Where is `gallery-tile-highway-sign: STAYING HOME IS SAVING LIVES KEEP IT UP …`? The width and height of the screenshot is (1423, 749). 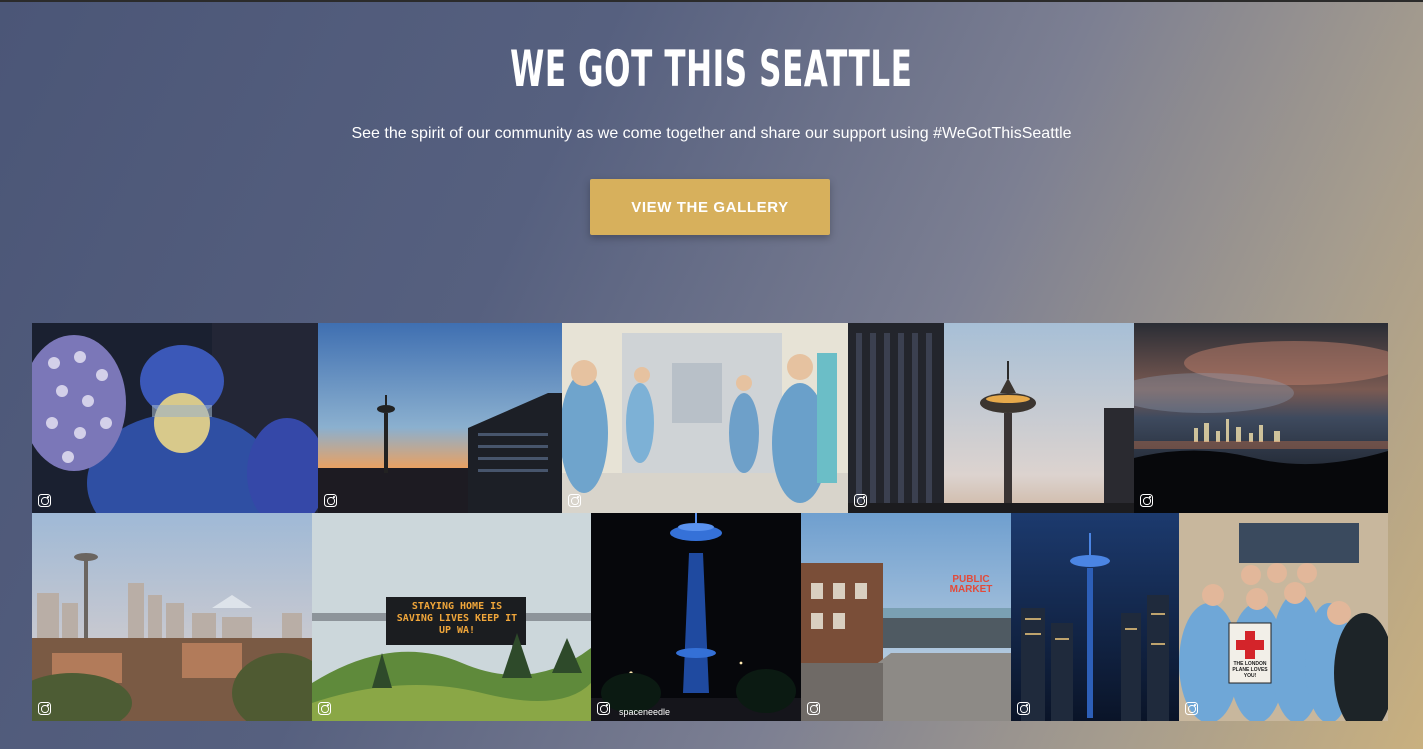
gallery-tile-highway-sign: STAYING HOME IS SAVING LIVES KEEP IT UP … is located at coordinates (451, 617).